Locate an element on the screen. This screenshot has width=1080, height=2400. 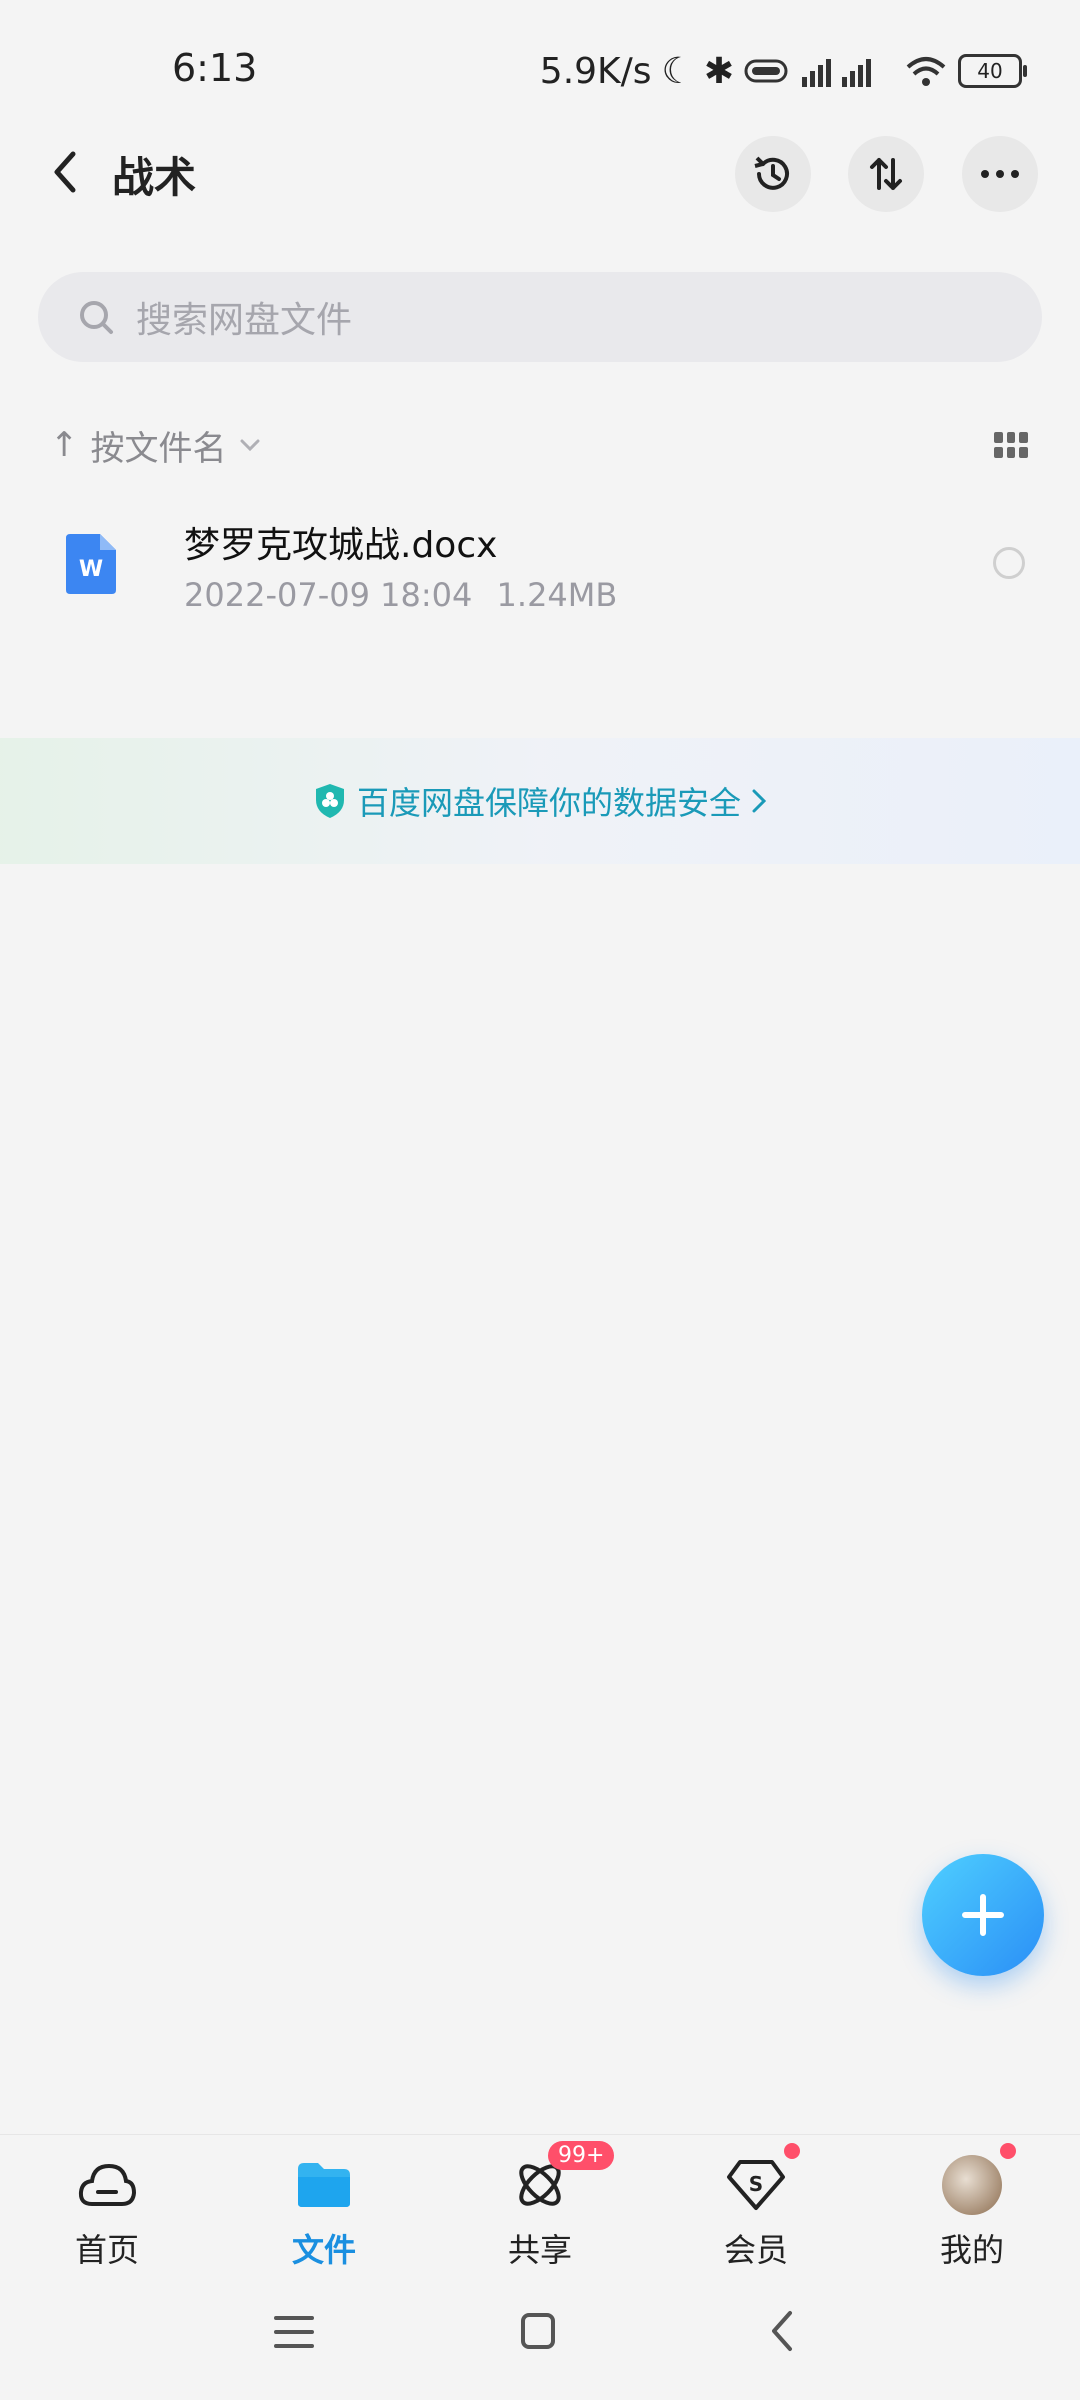
network-speed: 5.9K/s is located at coordinates (595, 71).